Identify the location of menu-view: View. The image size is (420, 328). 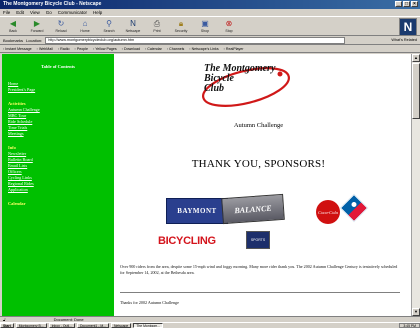
(35, 12).